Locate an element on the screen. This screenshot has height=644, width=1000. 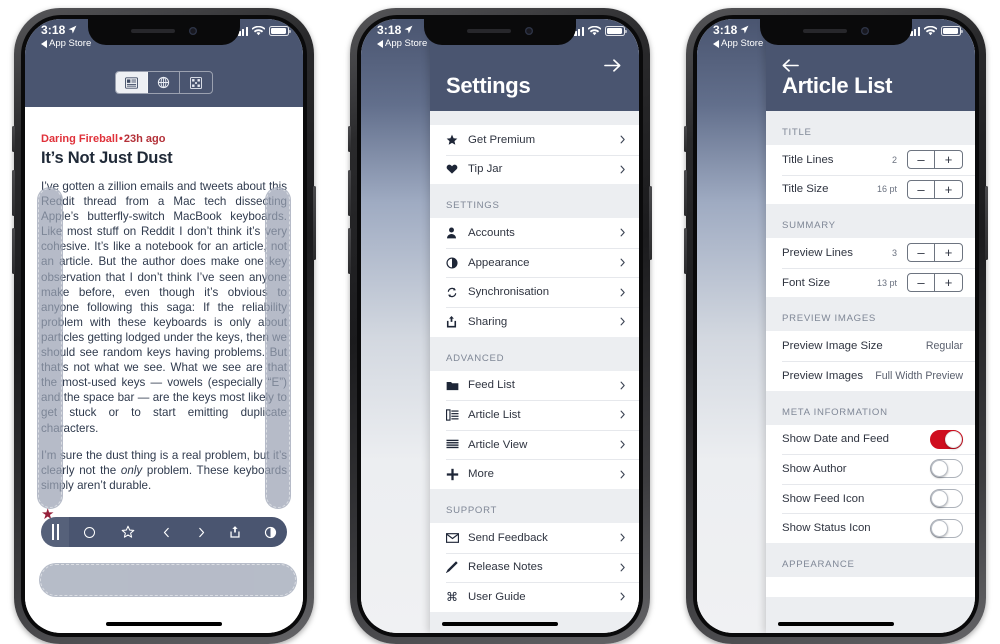
row-label: Title Lines is located at coordinates (808, 159).